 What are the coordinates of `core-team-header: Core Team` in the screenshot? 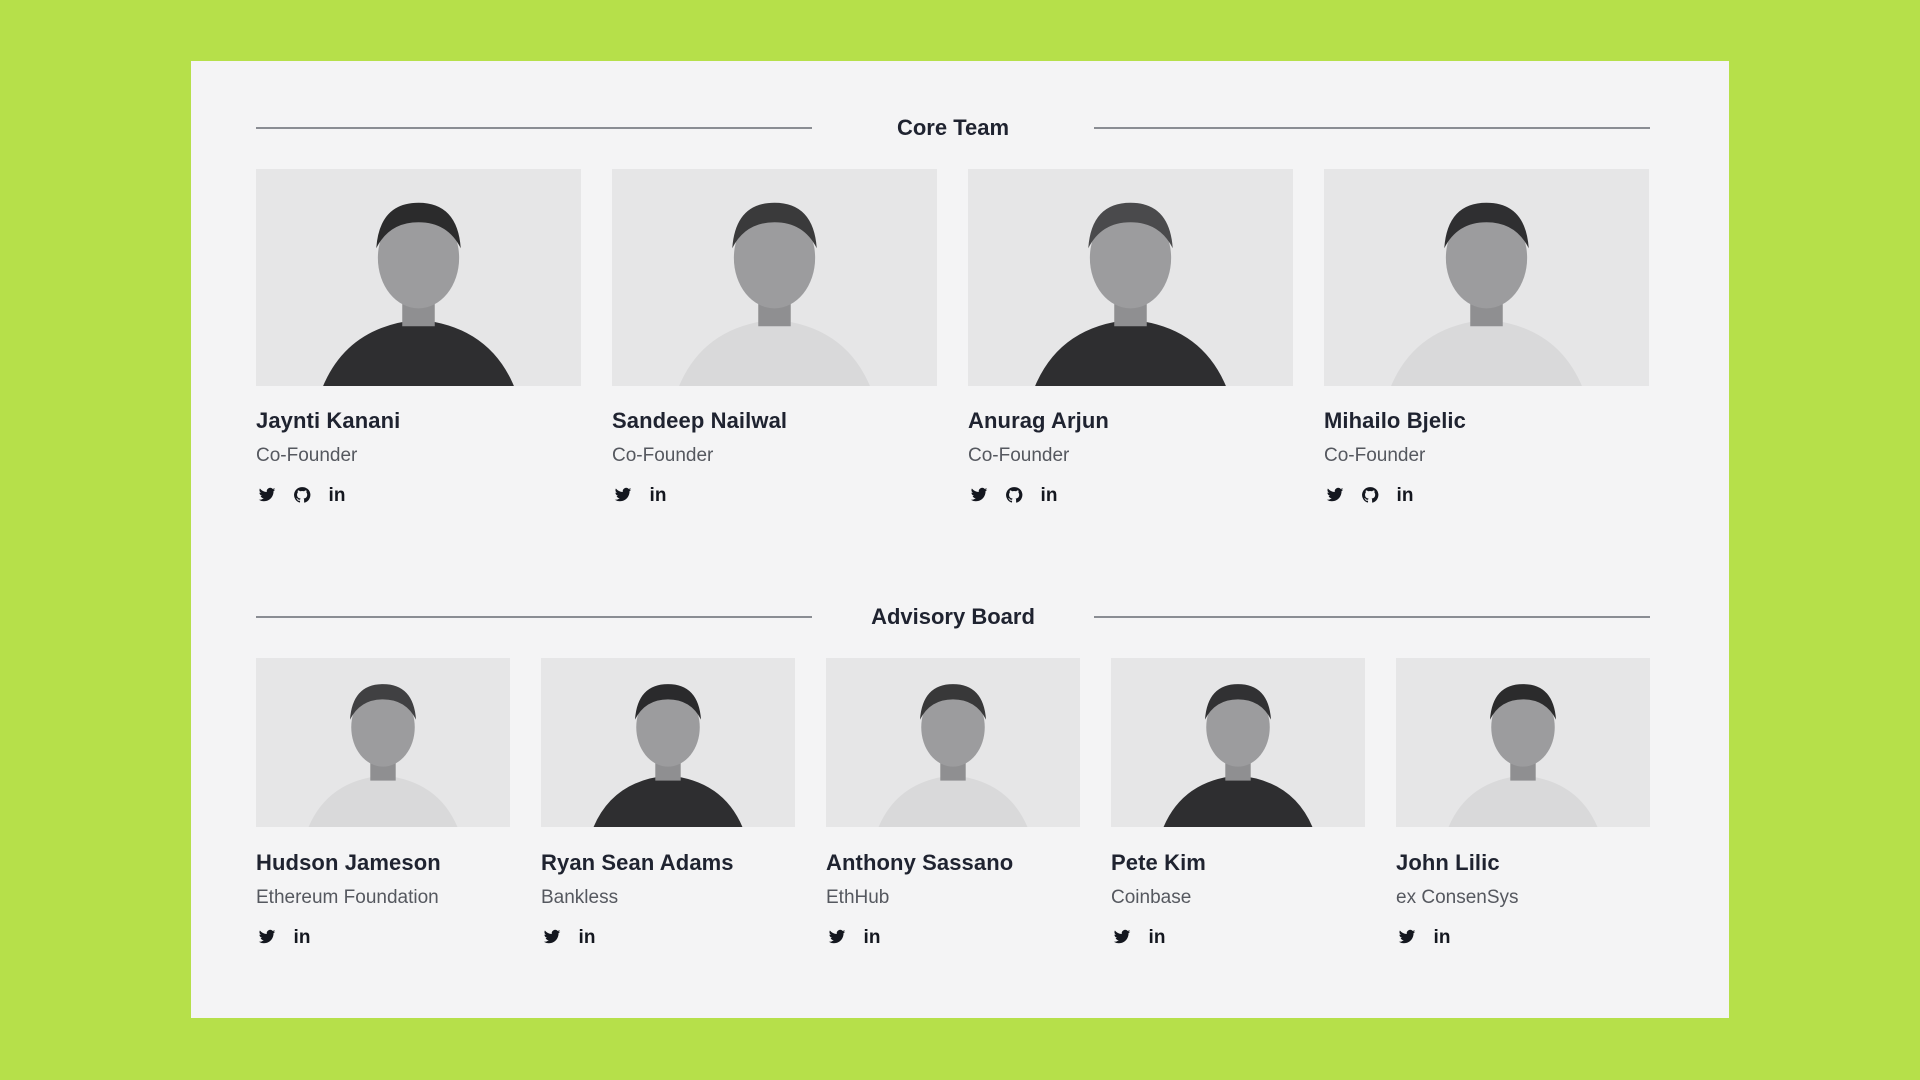 It's located at (953, 128).